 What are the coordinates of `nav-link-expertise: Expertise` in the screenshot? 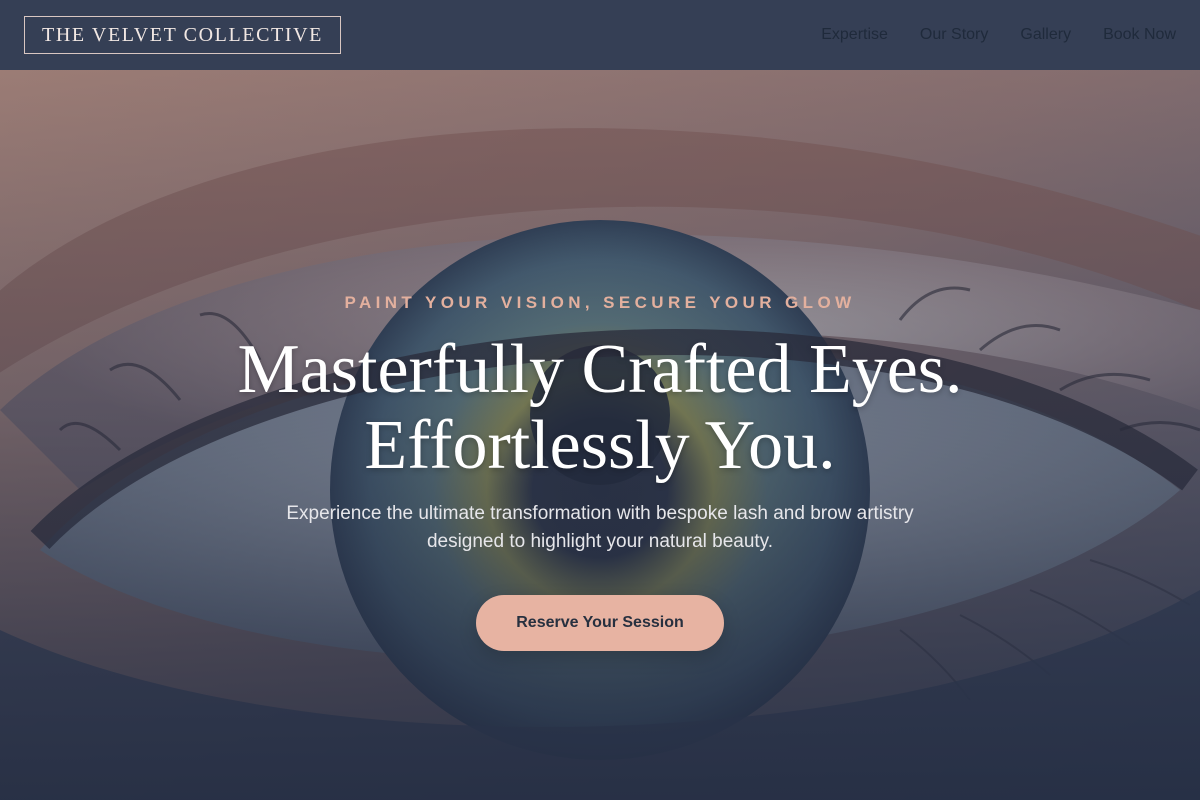 It's located at (854, 35).